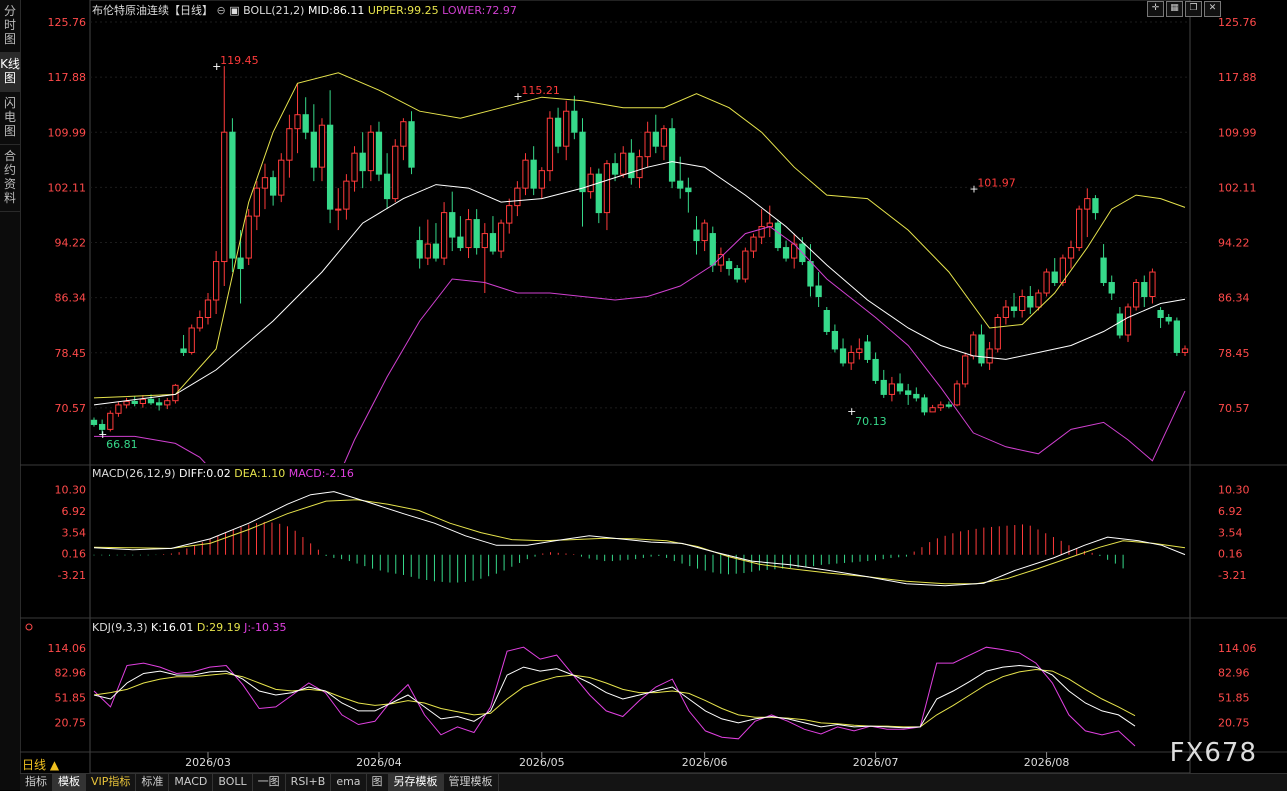  I want to click on kdj-y-tick-right: 51.85, so click(1234, 698).